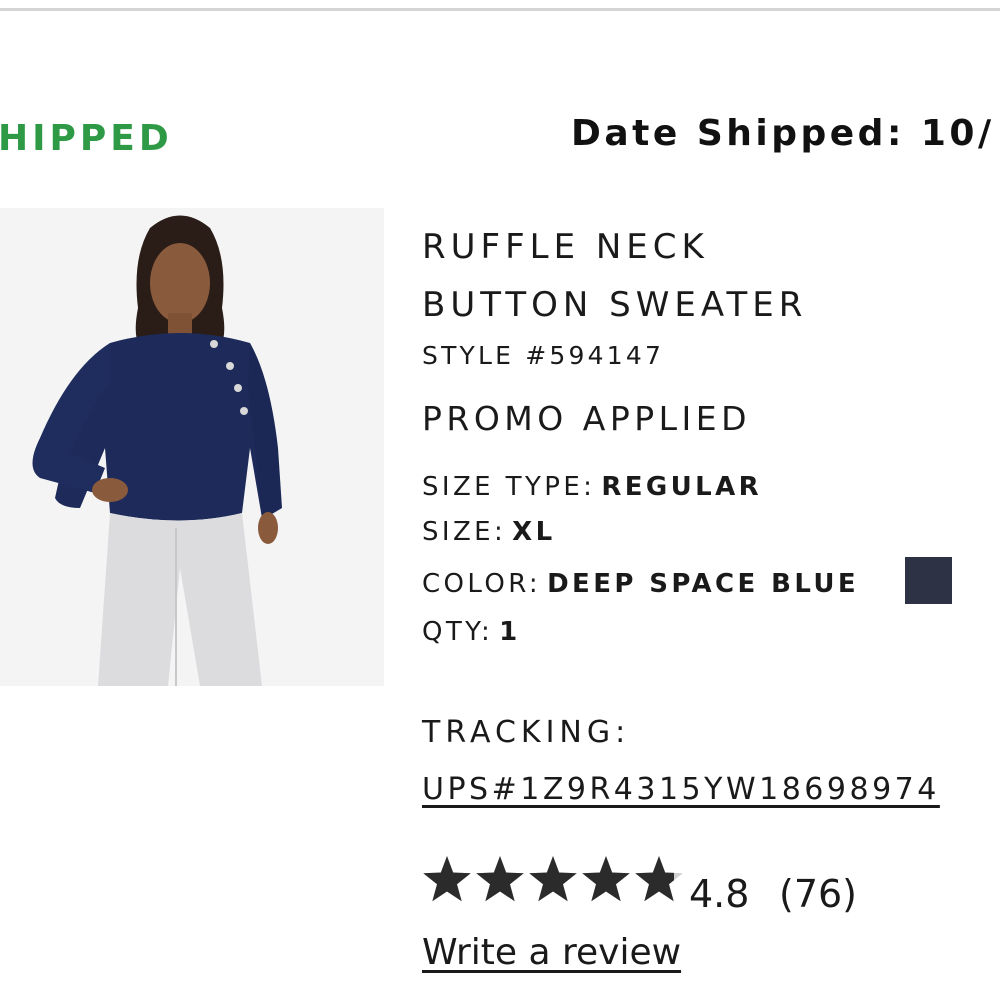 This screenshot has height=1000, width=1000. I want to click on qty-label: QTY:, so click(458, 632).